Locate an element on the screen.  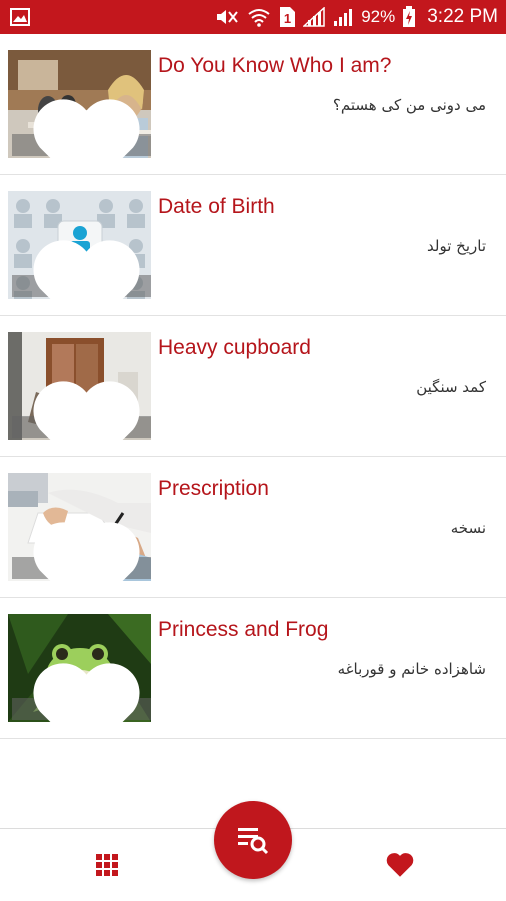
gallery-icon is located at coordinates (20, 17).